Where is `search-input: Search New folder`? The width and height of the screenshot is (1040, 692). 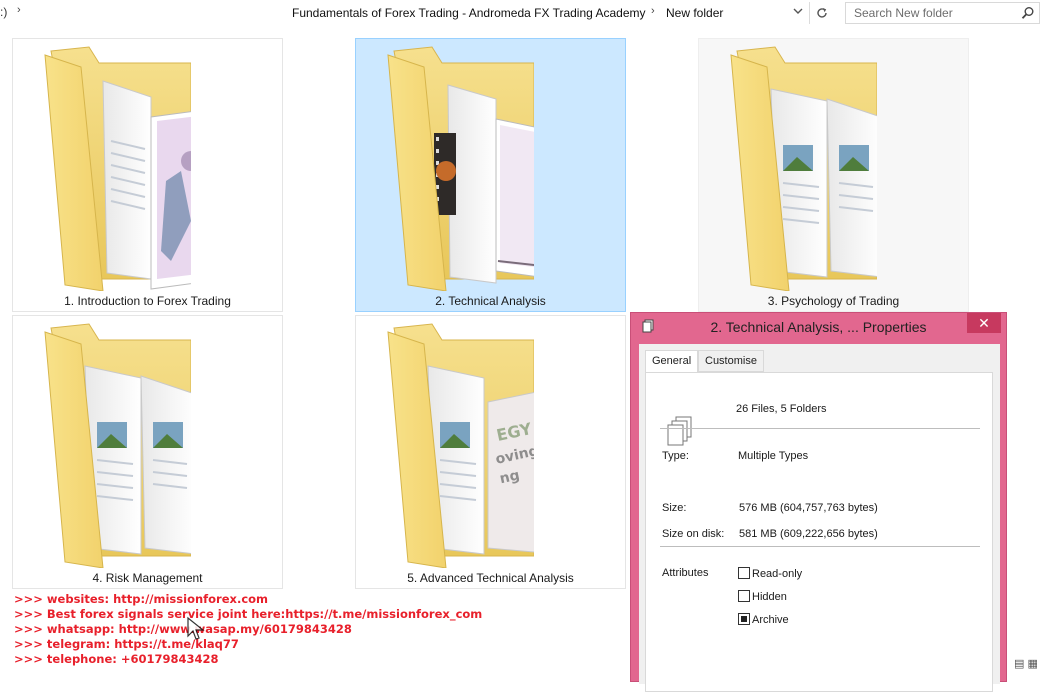
search-input: Search New folder is located at coordinates (903, 13).